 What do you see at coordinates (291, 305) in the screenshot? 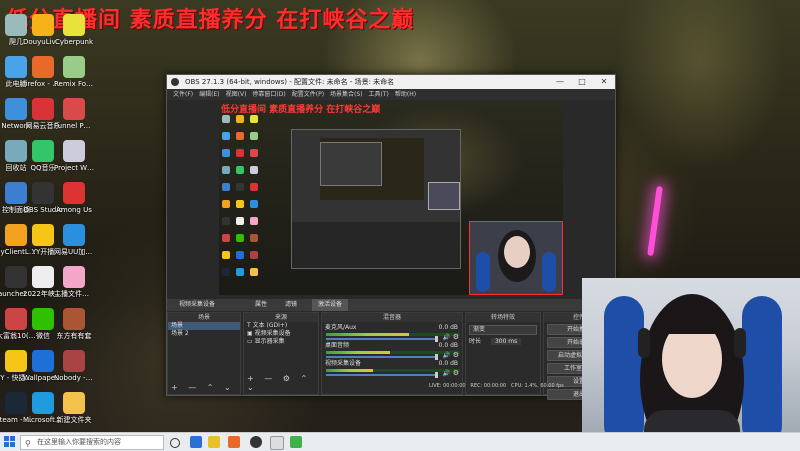
I see `filters-button: 滤镜` at bounding box center [291, 305].